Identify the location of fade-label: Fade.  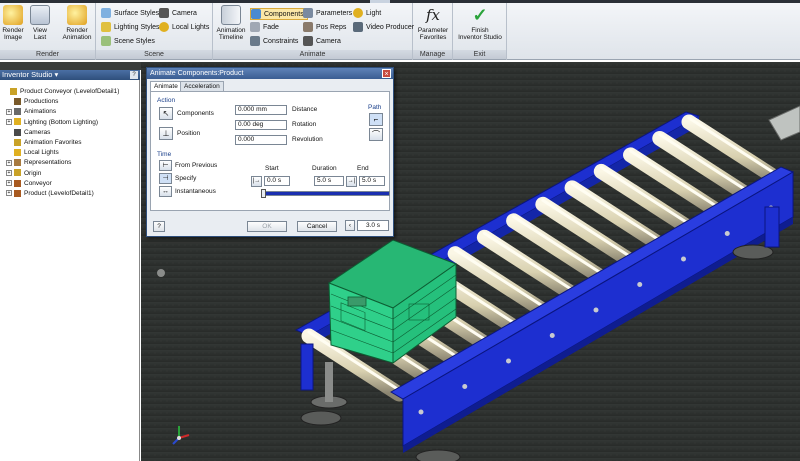
(271, 27).